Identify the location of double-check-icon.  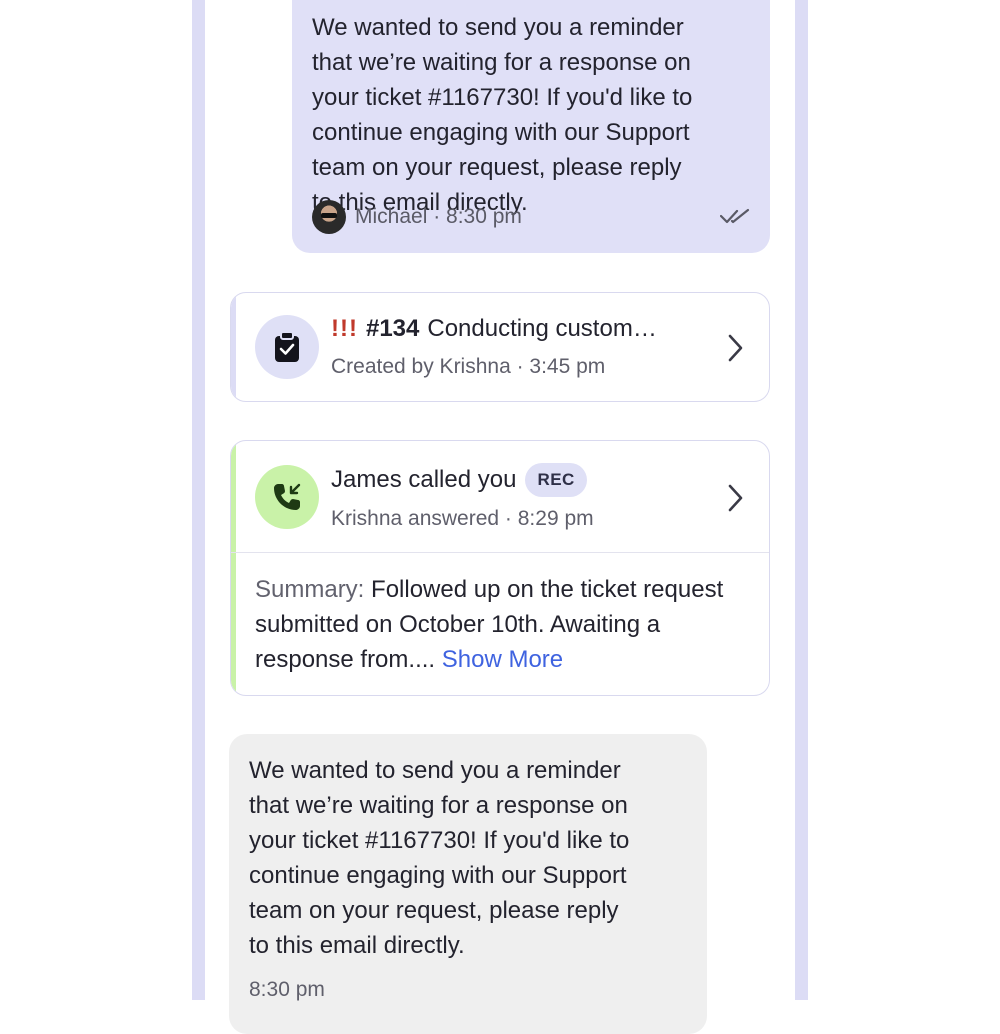
(735, 216).